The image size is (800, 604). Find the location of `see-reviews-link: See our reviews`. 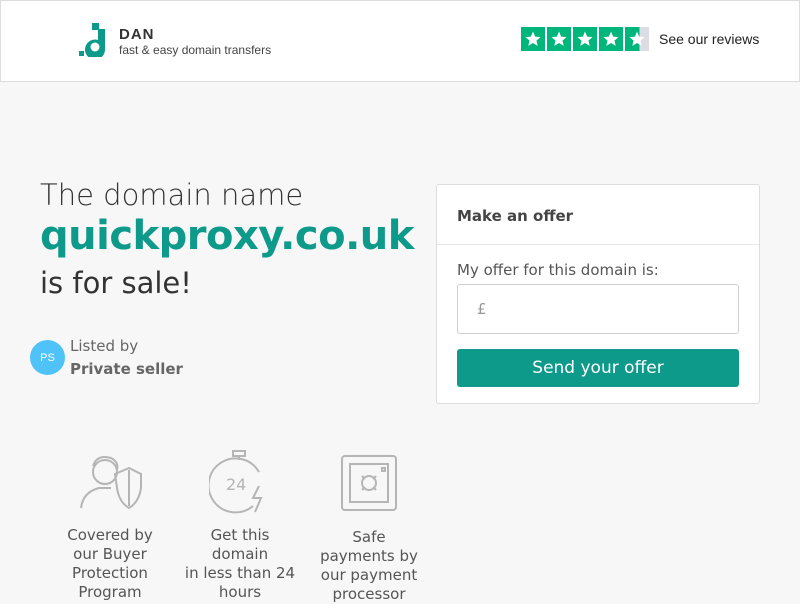

see-reviews-link: See our reviews is located at coordinates (709, 39).